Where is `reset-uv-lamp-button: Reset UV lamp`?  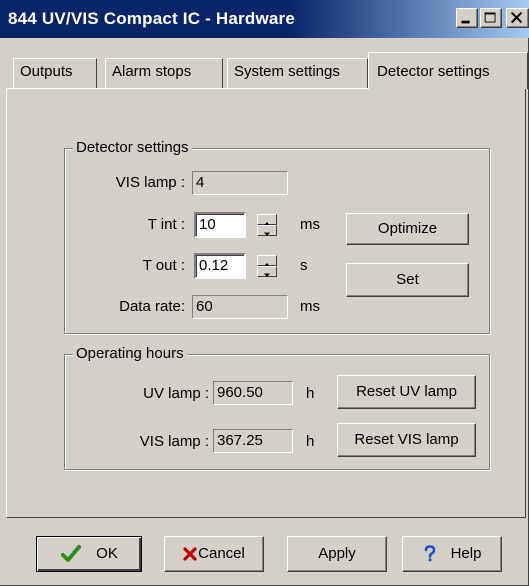 reset-uv-lamp-button: Reset UV lamp is located at coordinates (406, 392).